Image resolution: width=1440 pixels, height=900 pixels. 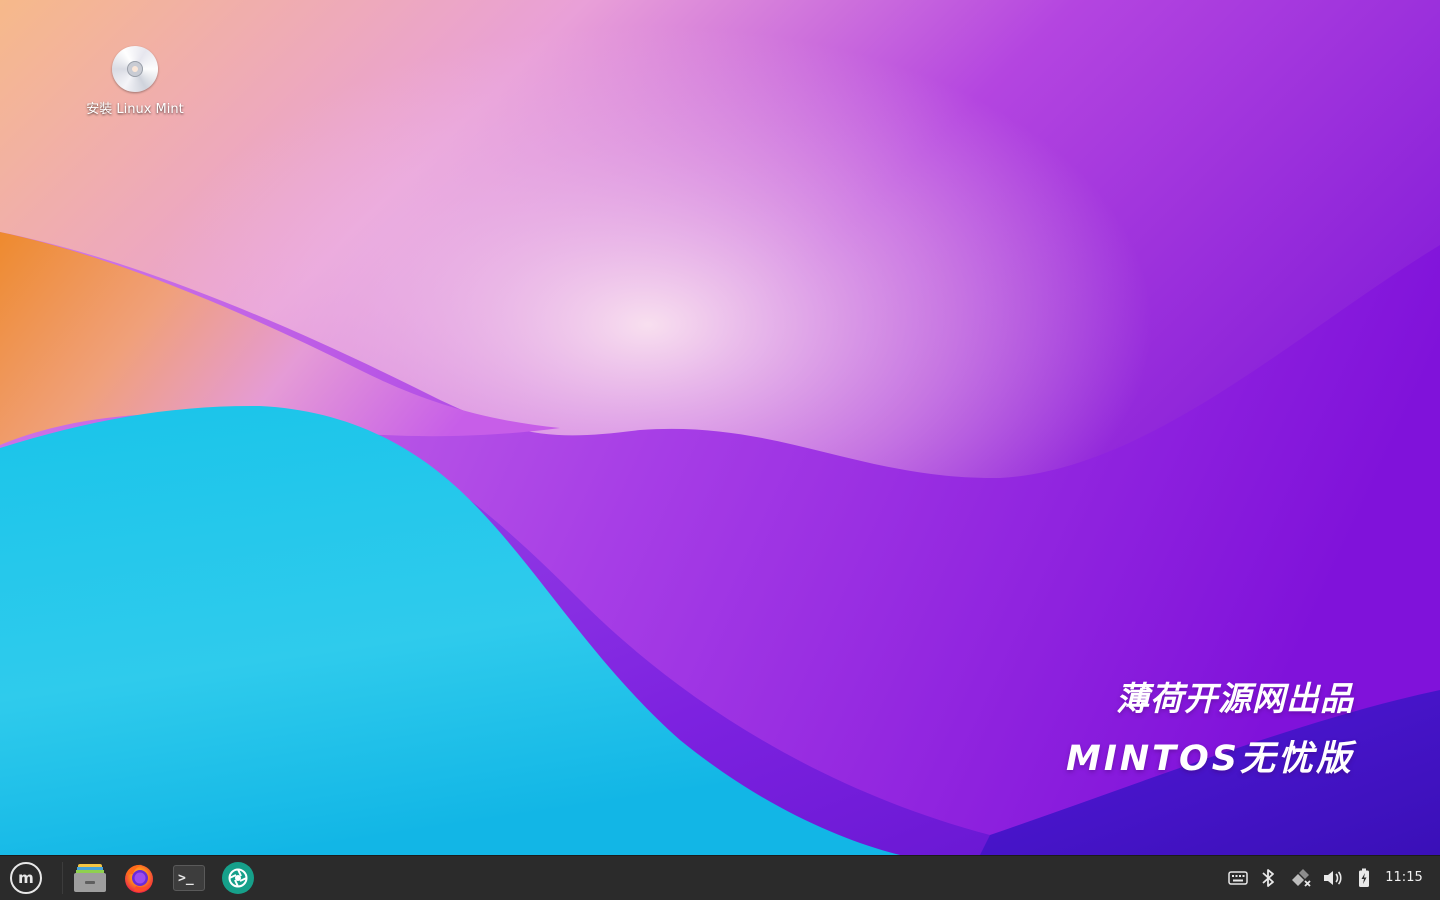 I want to click on taskbar: m >_ 11:15, so click(x=720, y=877).